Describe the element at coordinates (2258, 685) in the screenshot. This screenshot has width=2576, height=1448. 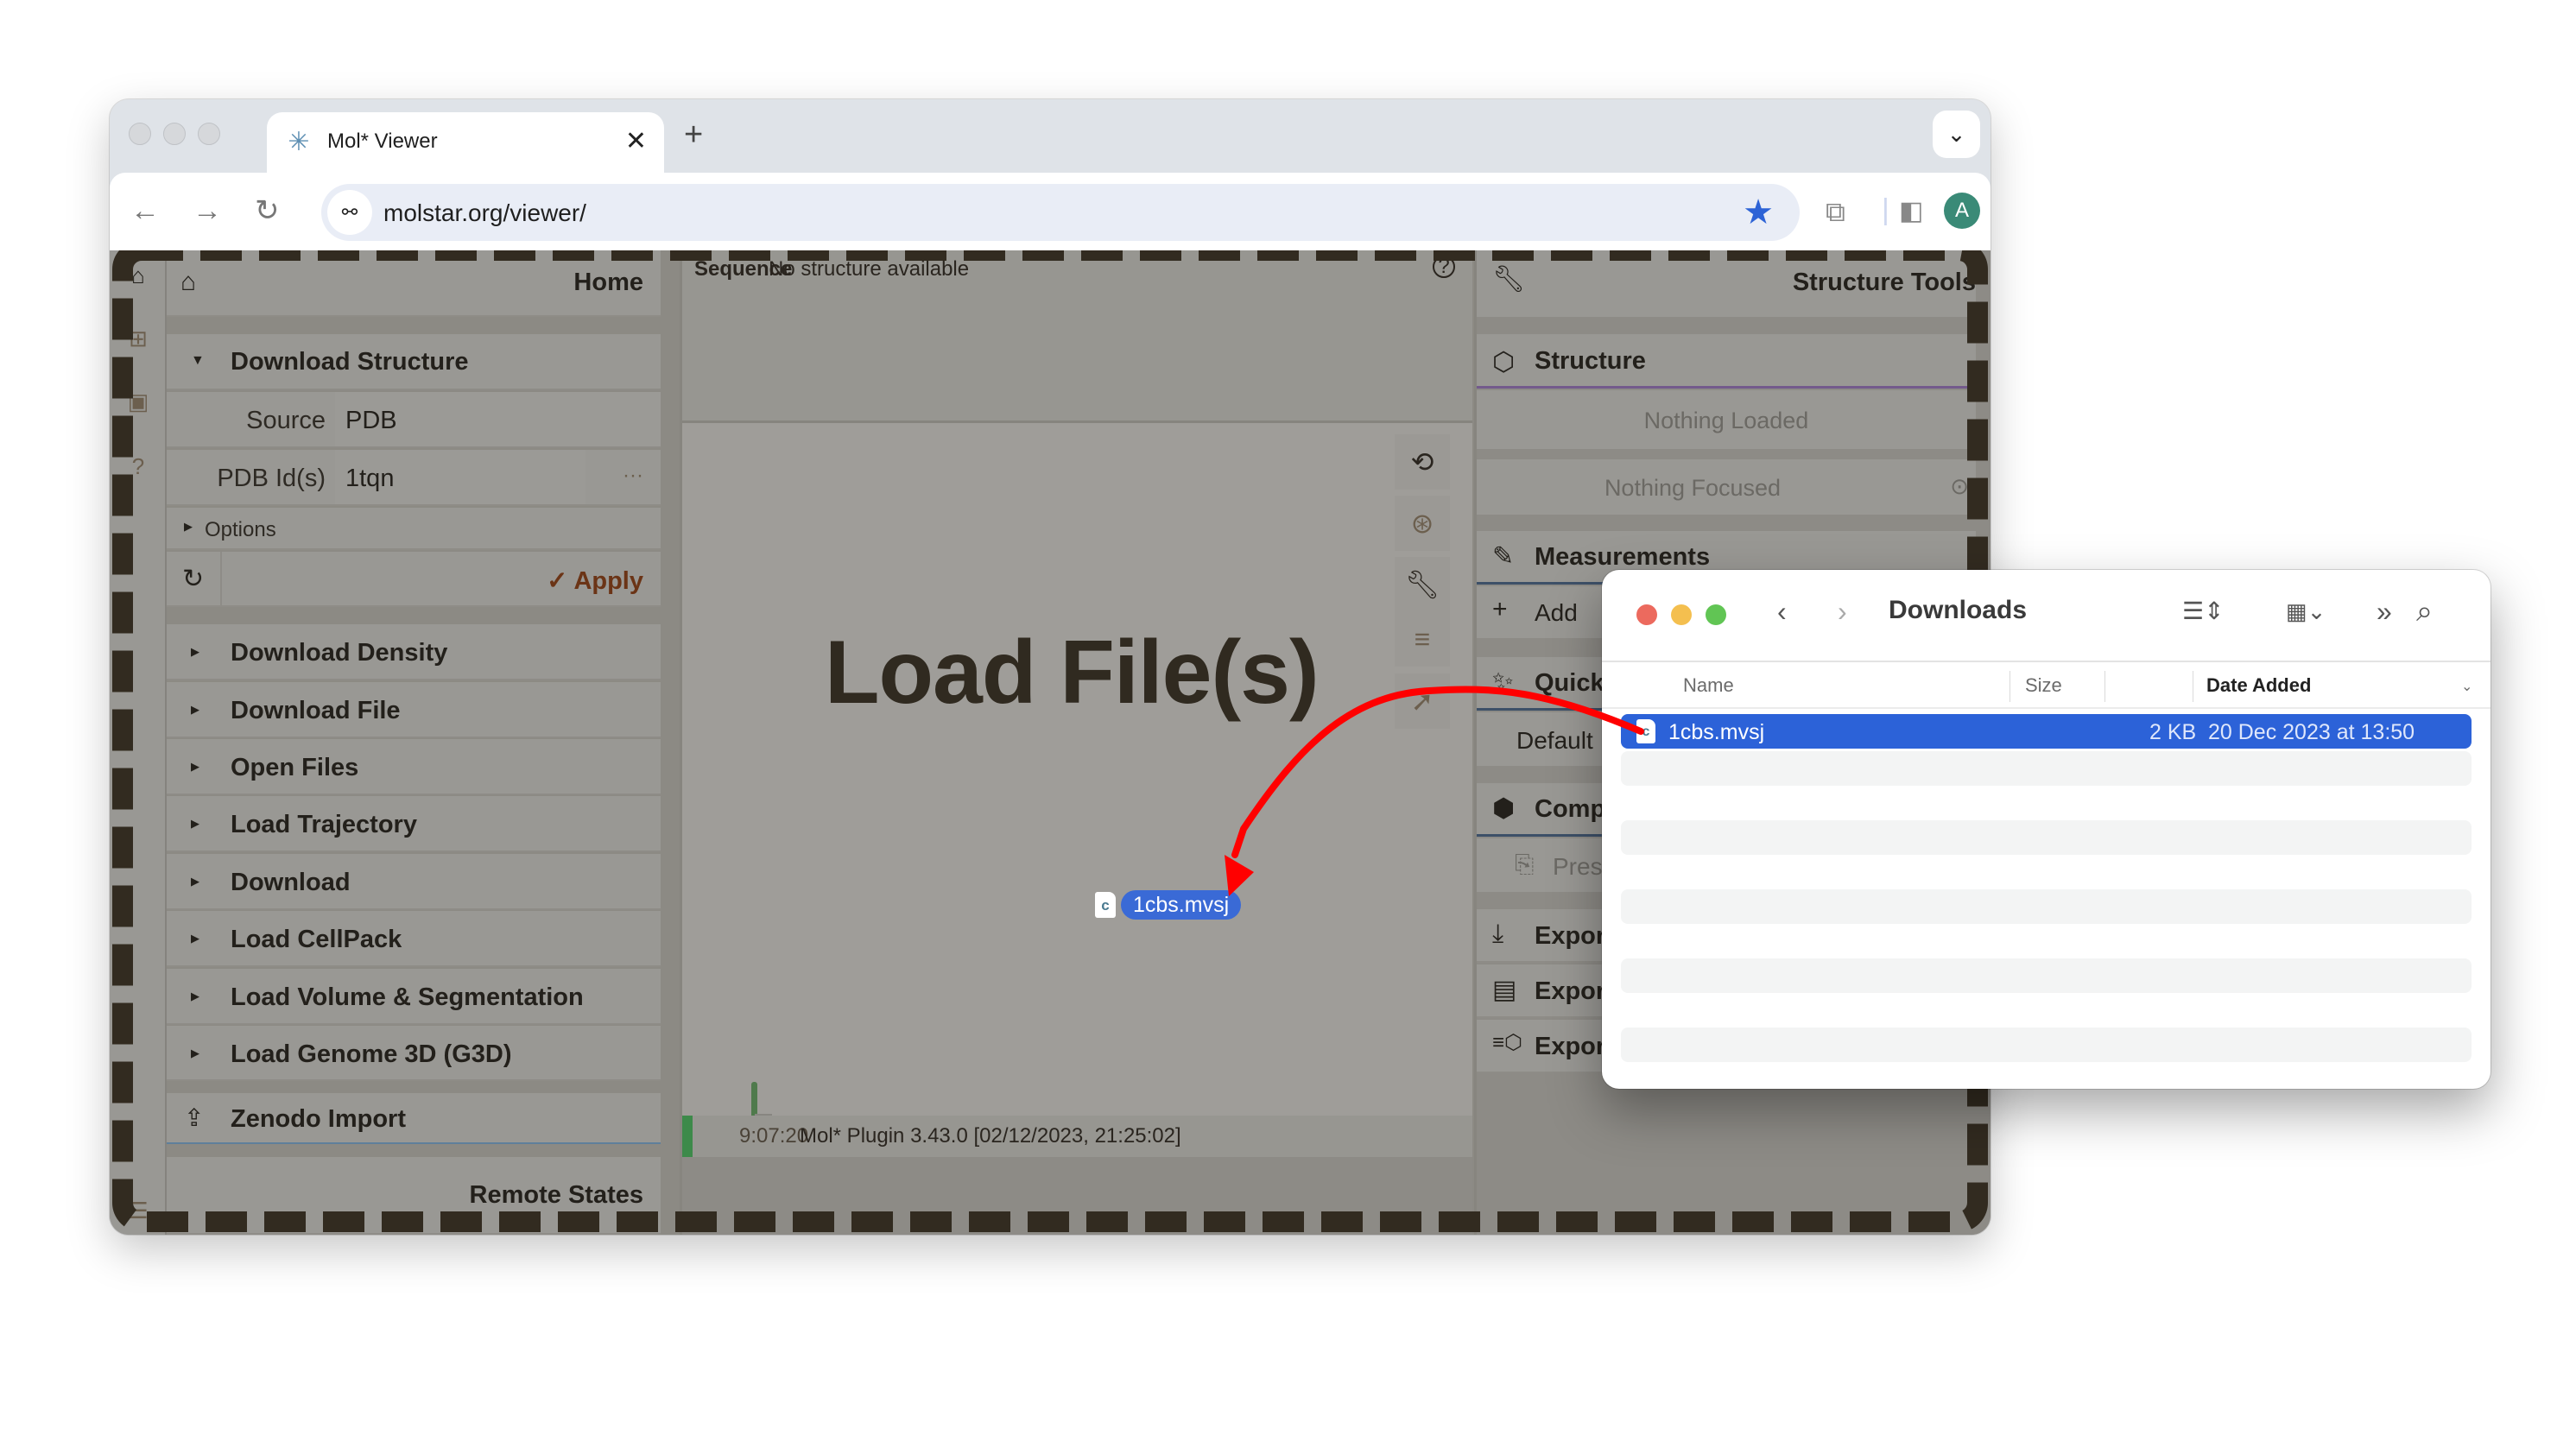
I see `column-date-added: Date Added` at that location.